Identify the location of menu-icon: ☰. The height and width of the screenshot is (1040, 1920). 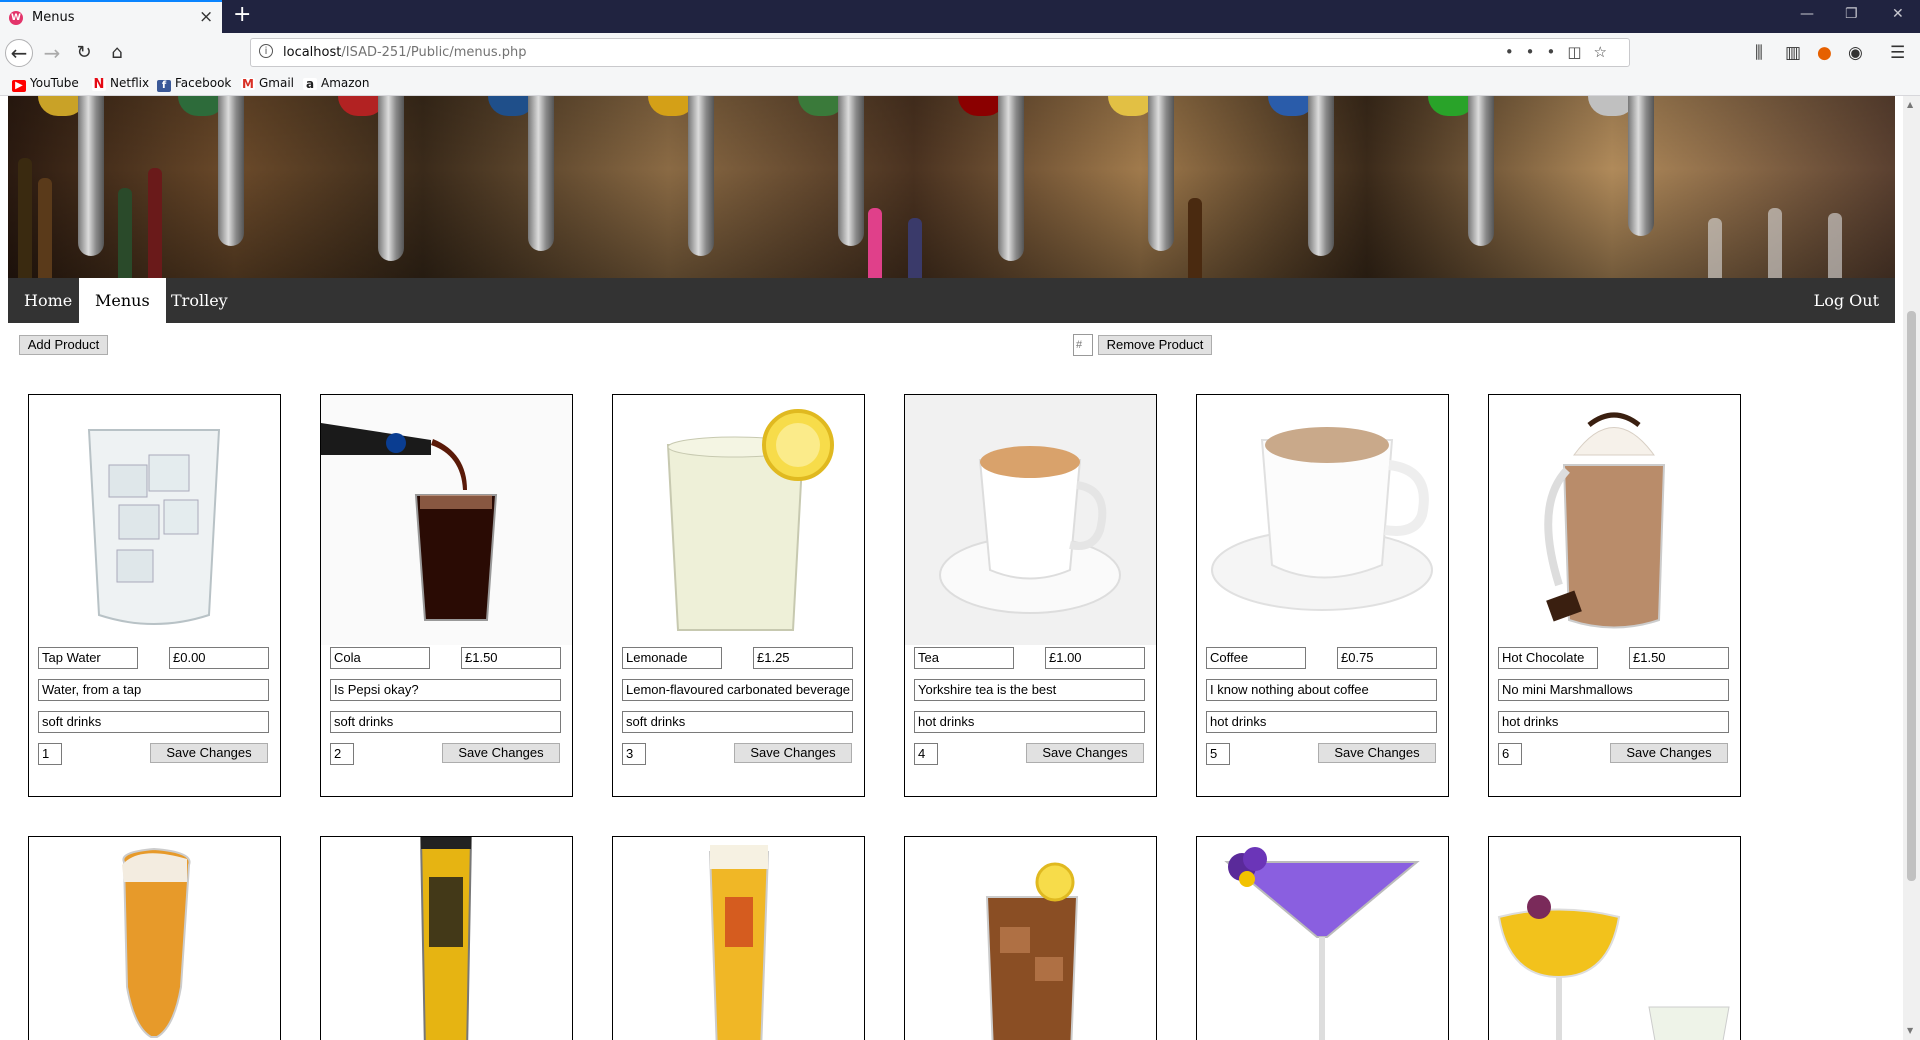
(1897, 53).